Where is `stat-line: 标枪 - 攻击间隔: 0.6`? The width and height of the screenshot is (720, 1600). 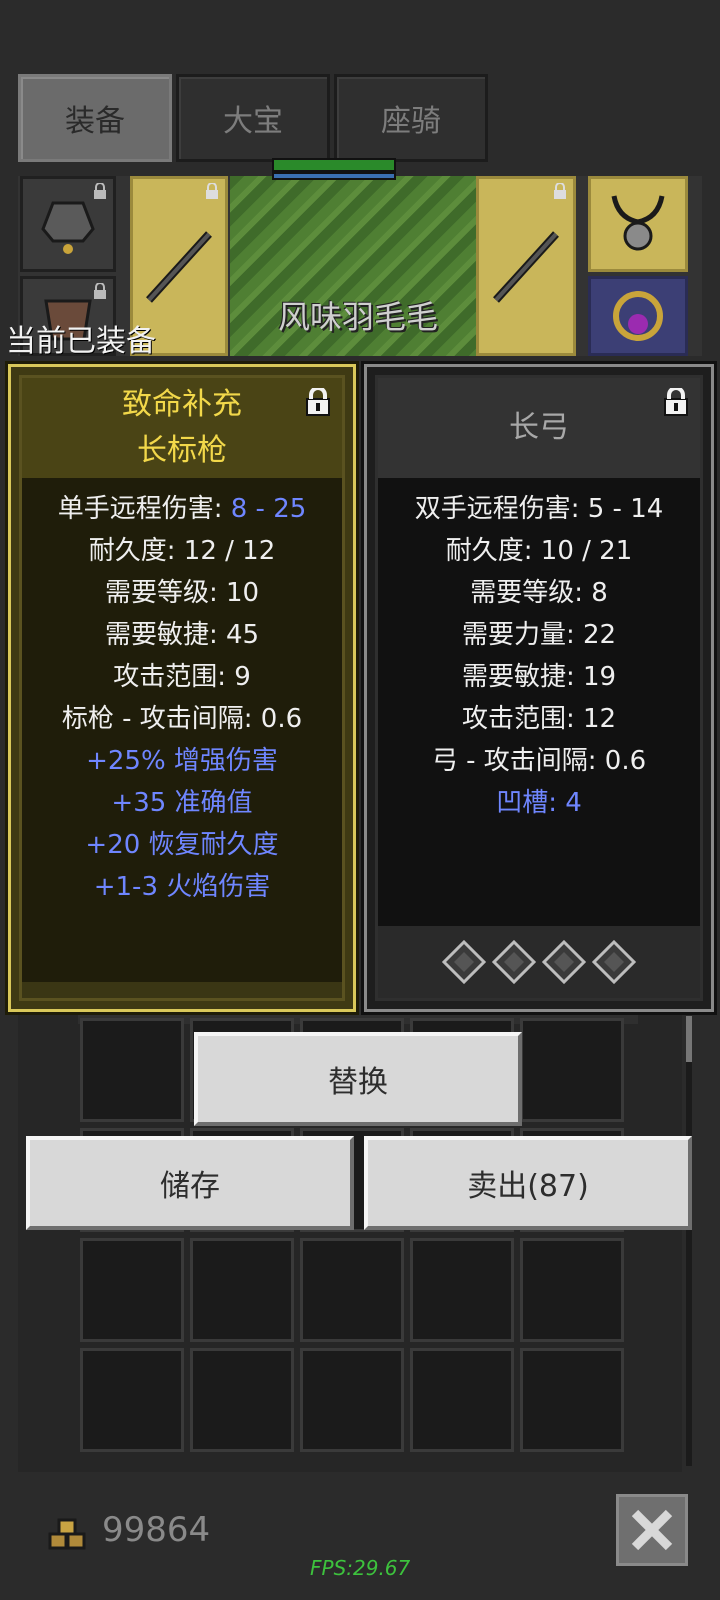
stat-line: 标枪 - 攻击间隔: 0.6 is located at coordinates (182, 719).